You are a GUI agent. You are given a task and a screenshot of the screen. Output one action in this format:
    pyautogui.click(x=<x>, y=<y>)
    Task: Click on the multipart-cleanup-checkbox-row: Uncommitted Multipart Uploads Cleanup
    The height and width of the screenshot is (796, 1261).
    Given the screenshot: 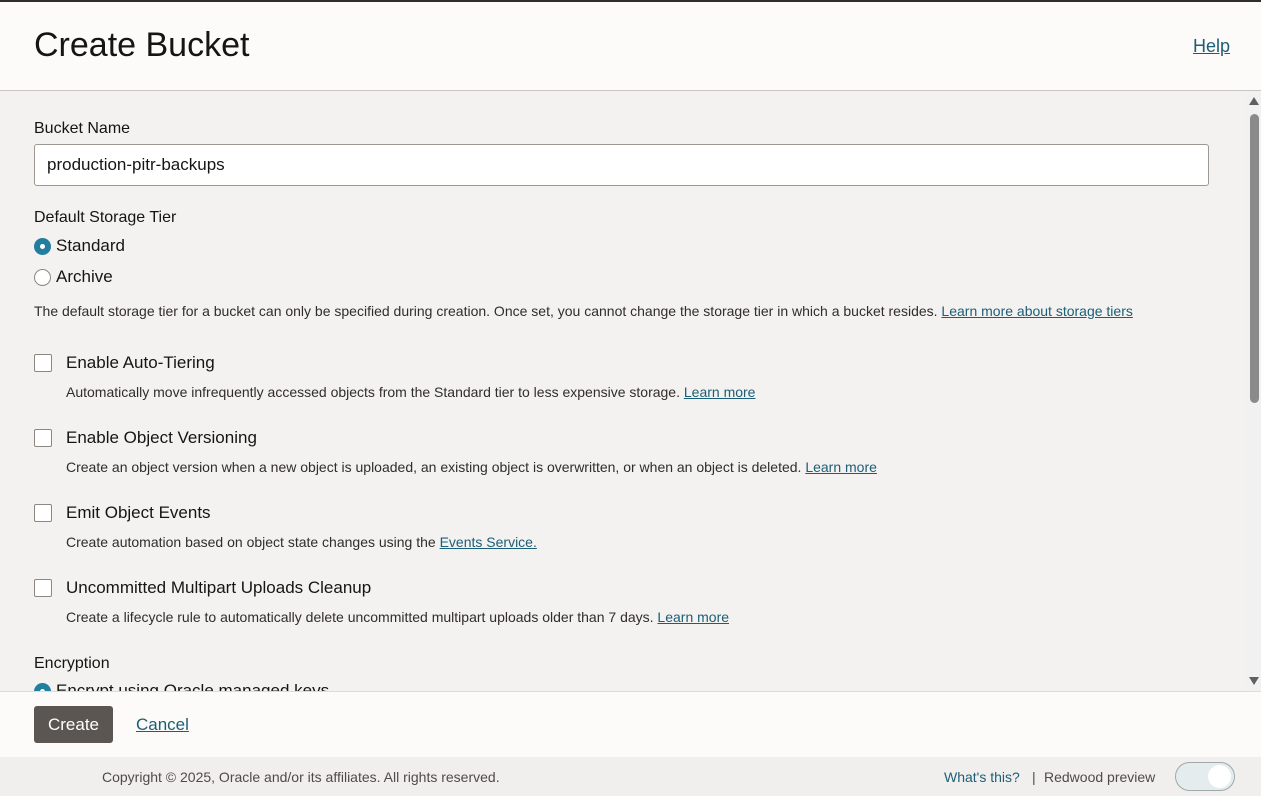 What is the action you would take?
    pyautogui.click(x=202, y=588)
    